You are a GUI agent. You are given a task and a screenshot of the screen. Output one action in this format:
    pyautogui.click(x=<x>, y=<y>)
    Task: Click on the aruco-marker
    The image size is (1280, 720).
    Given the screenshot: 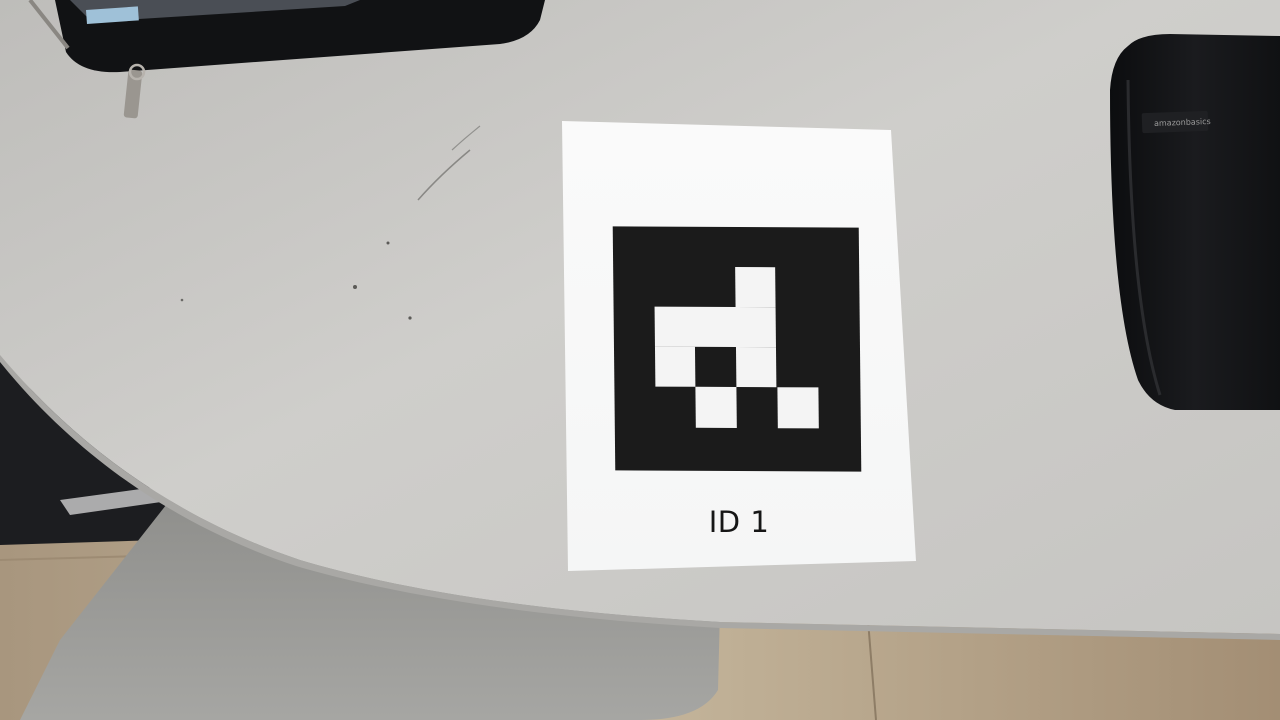 What is the action you would take?
    pyautogui.click(x=737, y=349)
    